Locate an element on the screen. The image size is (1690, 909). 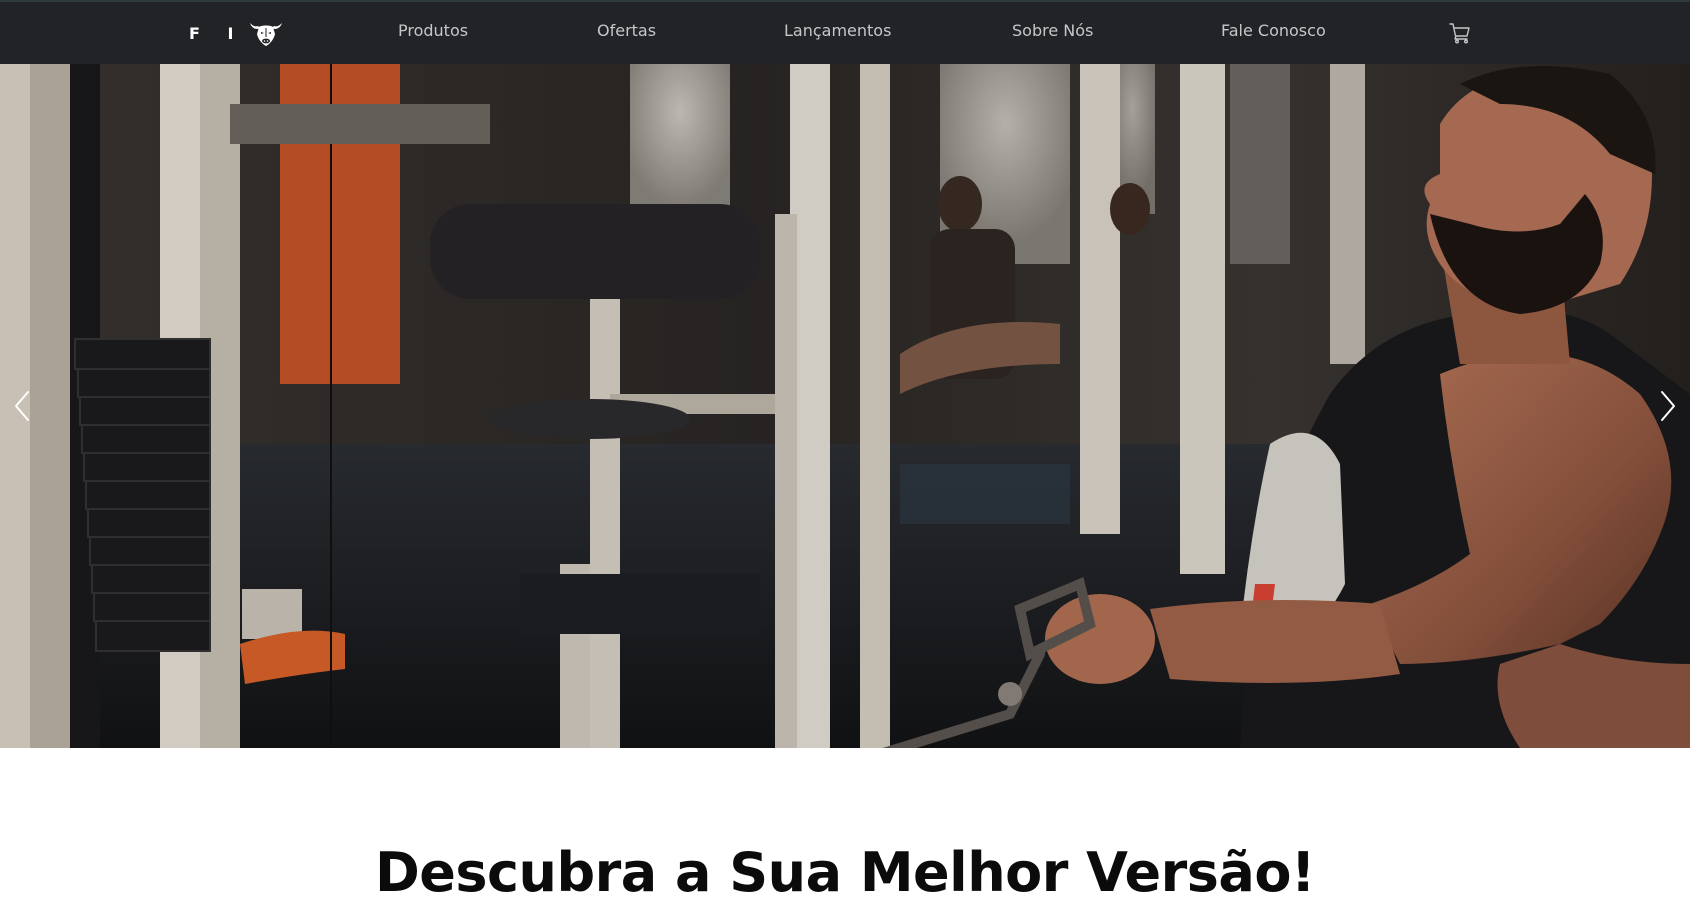
nav-link-produtos: Produtos is located at coordinates (433, 31).